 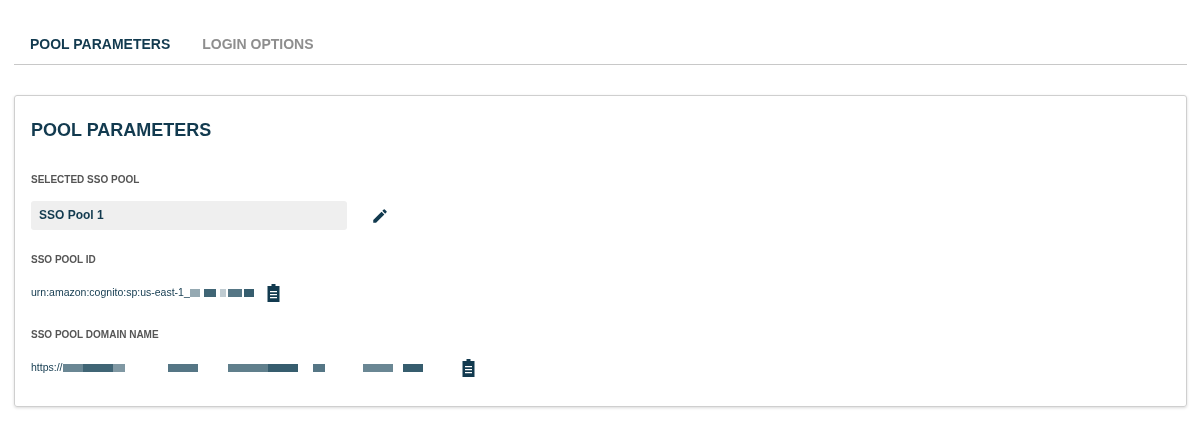 What do you see at coordinates (122, 131) in the screenshot?
I see `section-title: POOL PARAMETERS` at bounding box center [122, 131].